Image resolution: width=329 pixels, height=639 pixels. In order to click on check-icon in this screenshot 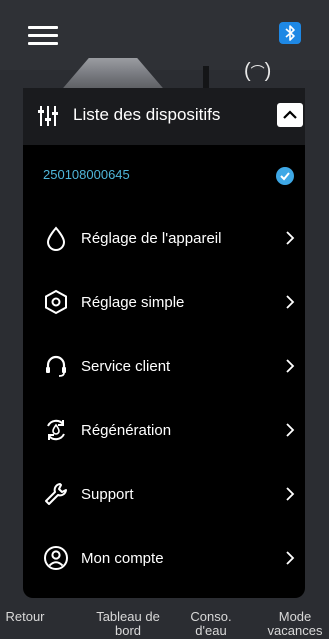, I will do `click(285, 176)`.